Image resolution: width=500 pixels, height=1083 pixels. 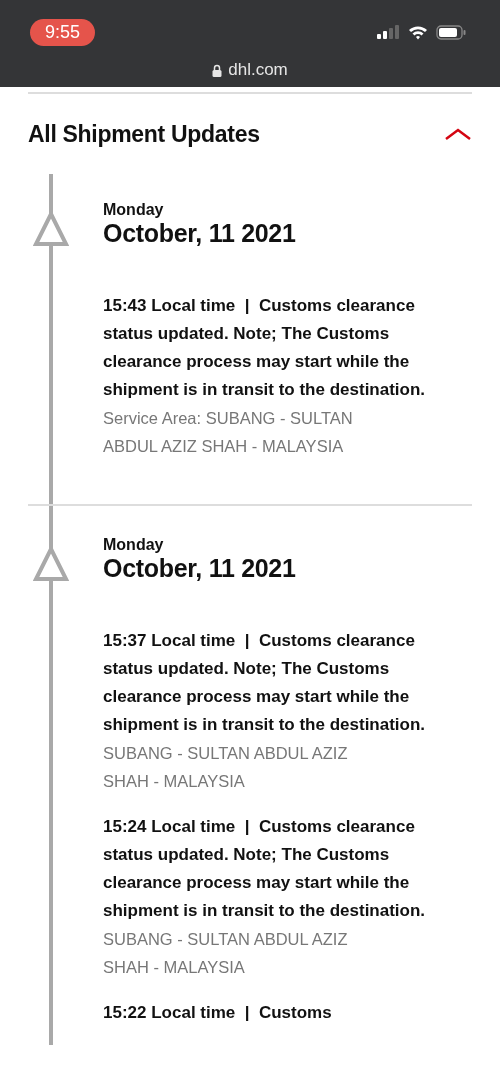 I want to click on event-location: Service Area: SUBANG - SULTAN ABDUL AZIZ SHAH - MALAYSIA, so click(x=228, y=432).